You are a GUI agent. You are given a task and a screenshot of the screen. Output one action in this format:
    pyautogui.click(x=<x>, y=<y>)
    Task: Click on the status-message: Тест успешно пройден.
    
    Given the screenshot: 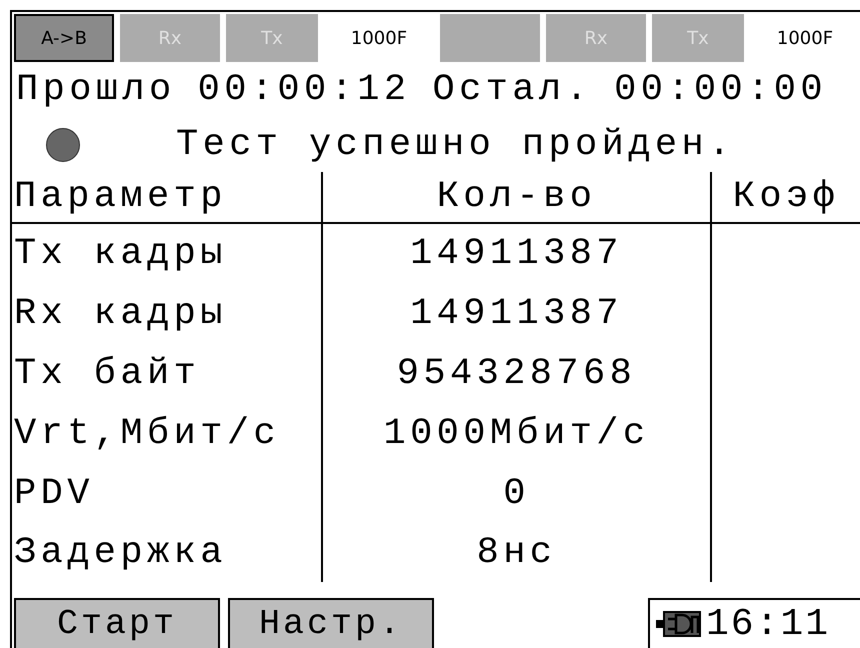 What is the action you would take?
    pyautogui.click(x=455, y=145)
    